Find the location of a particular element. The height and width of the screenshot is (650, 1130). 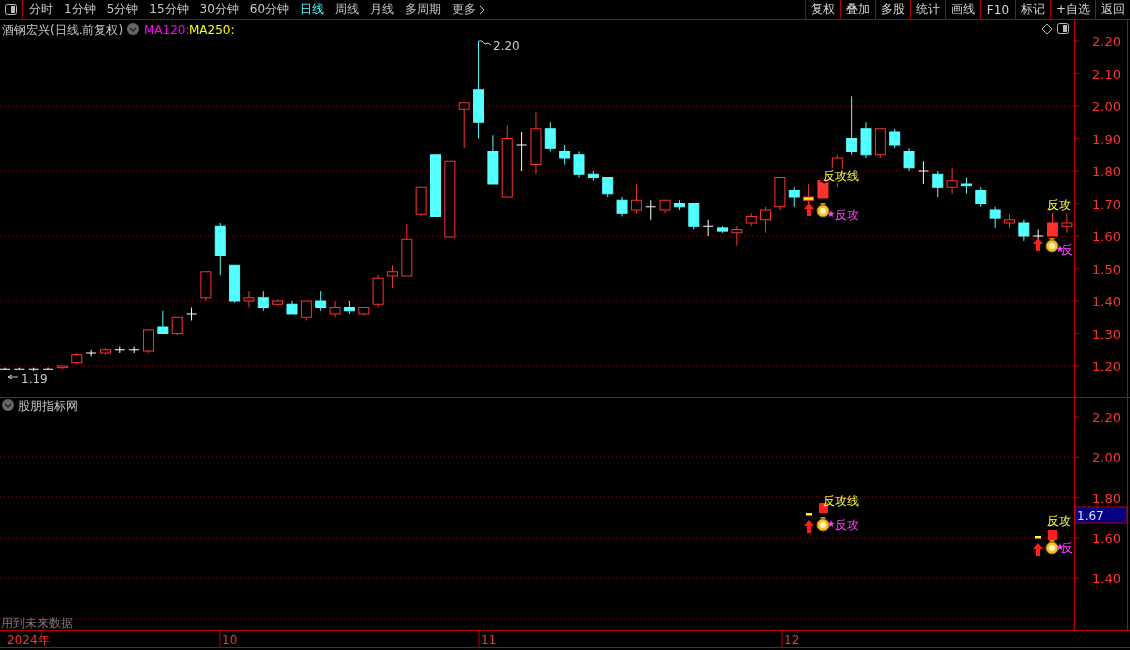

toolbar-button: 统计 is located at coordinates (927, 9).